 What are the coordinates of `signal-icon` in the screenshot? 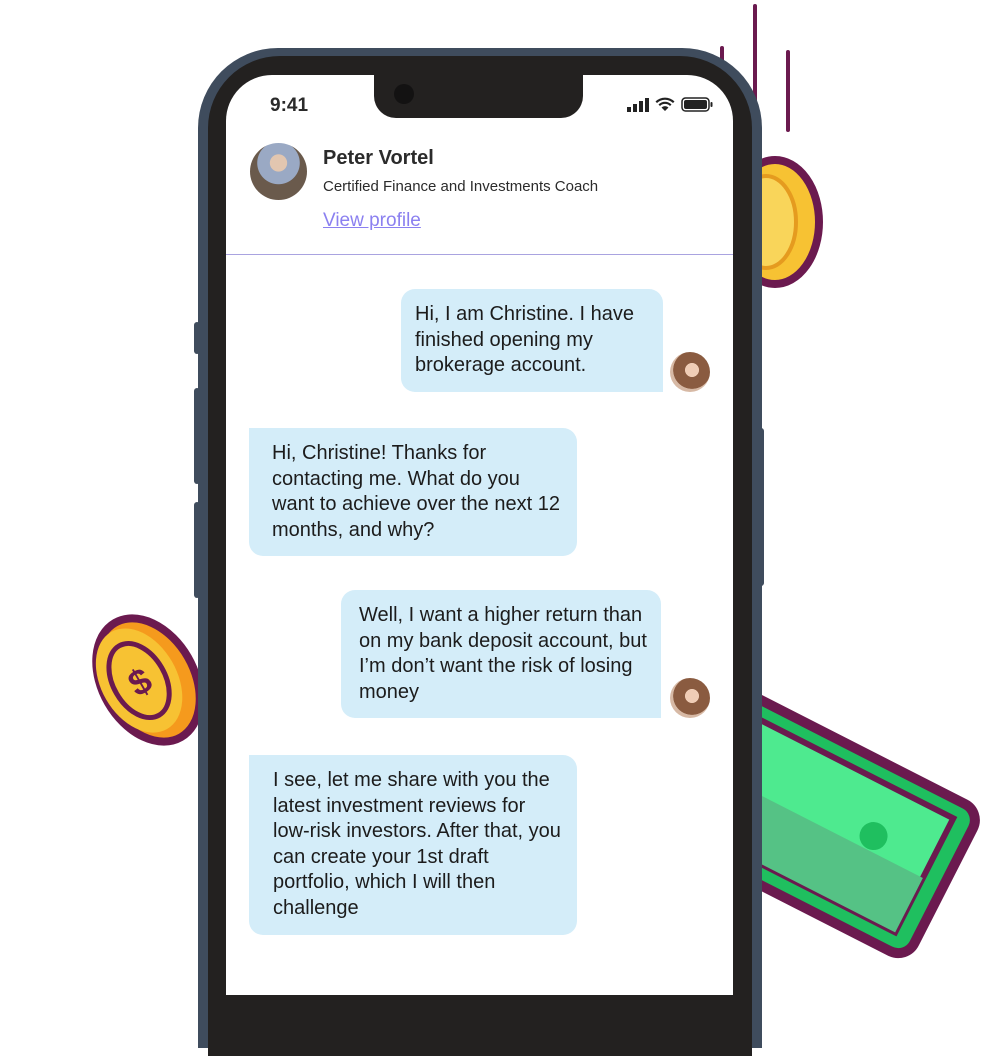 It's located at (638, 104).